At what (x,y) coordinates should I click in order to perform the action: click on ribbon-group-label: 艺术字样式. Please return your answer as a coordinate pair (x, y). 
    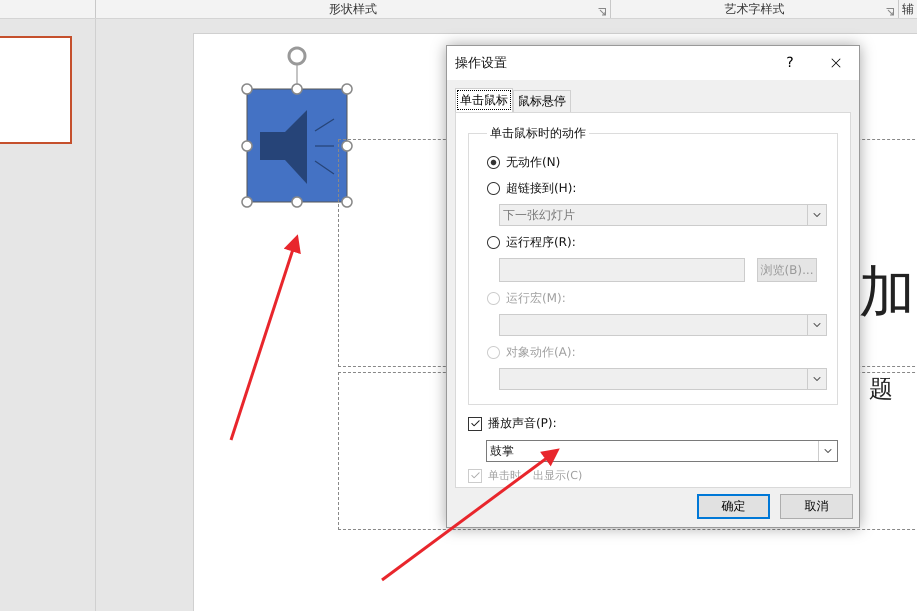
    Looking at the image, I should click on (754, 9).